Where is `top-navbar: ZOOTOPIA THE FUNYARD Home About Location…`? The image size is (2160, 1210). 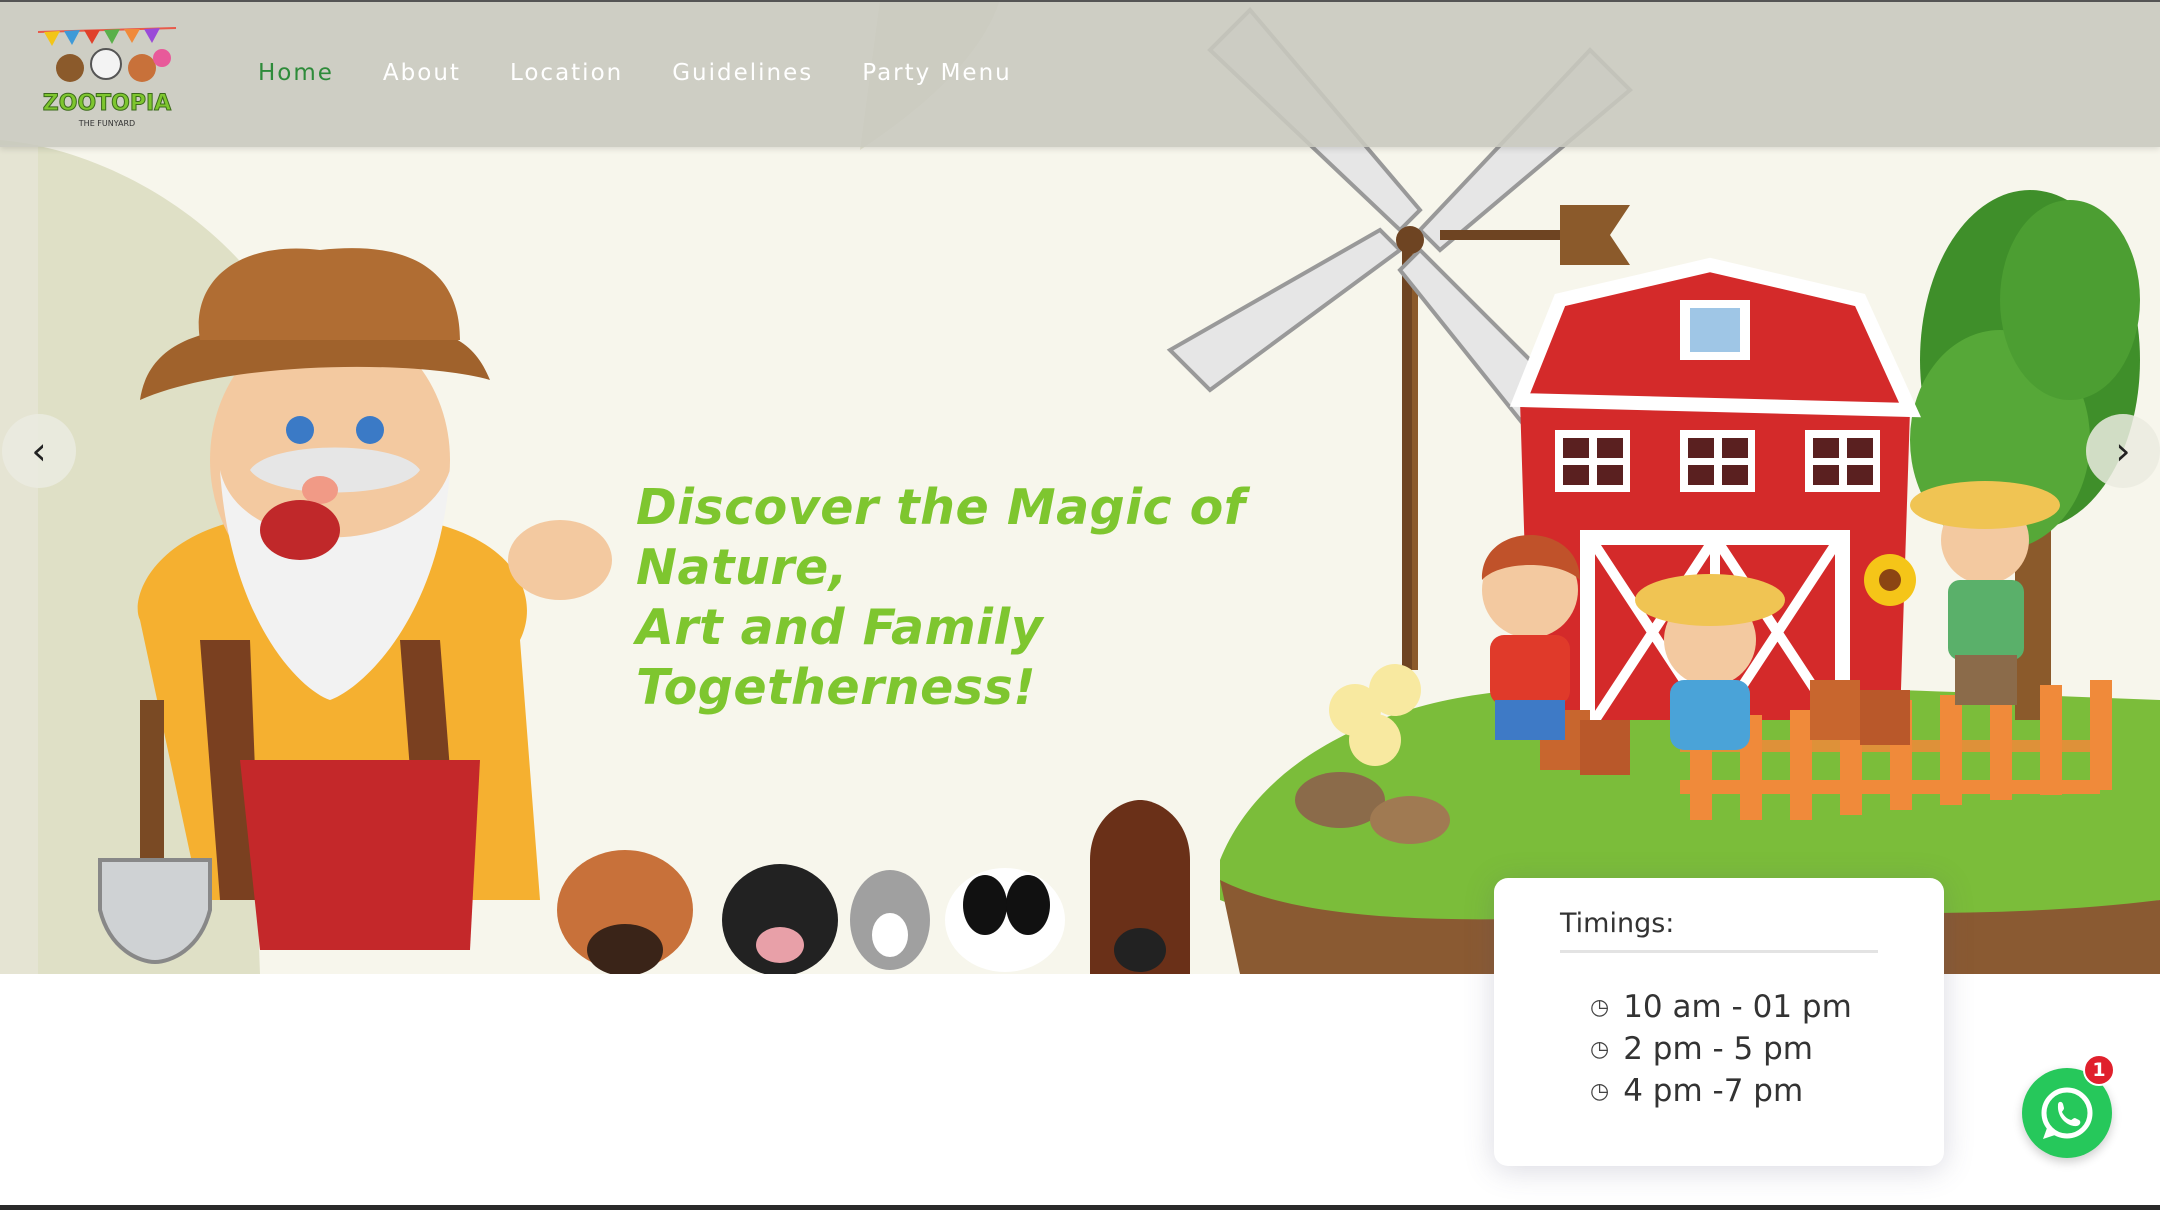
top-navbar: ZOOTOPIA THE FUNYARD Home About Location… is located at coordinates (1080, 73).